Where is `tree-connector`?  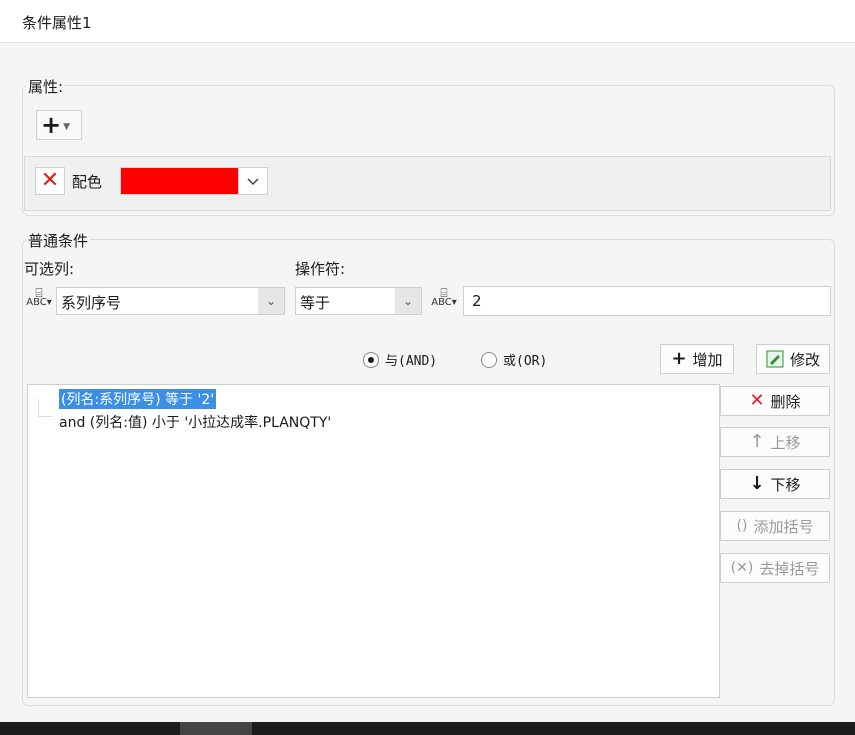 tree-connector is located at coordinates (45, 408).